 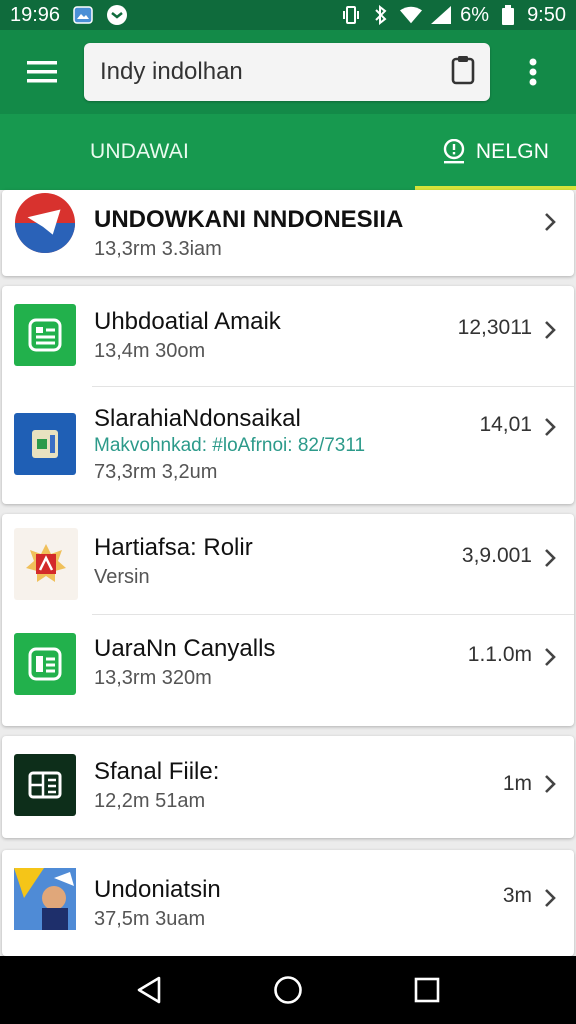 What do you see at coordinates (158, 249) in the screenshot?
I see `item-subtitle: 13,3rm 3.3iam` at bounding box center [158, 249].